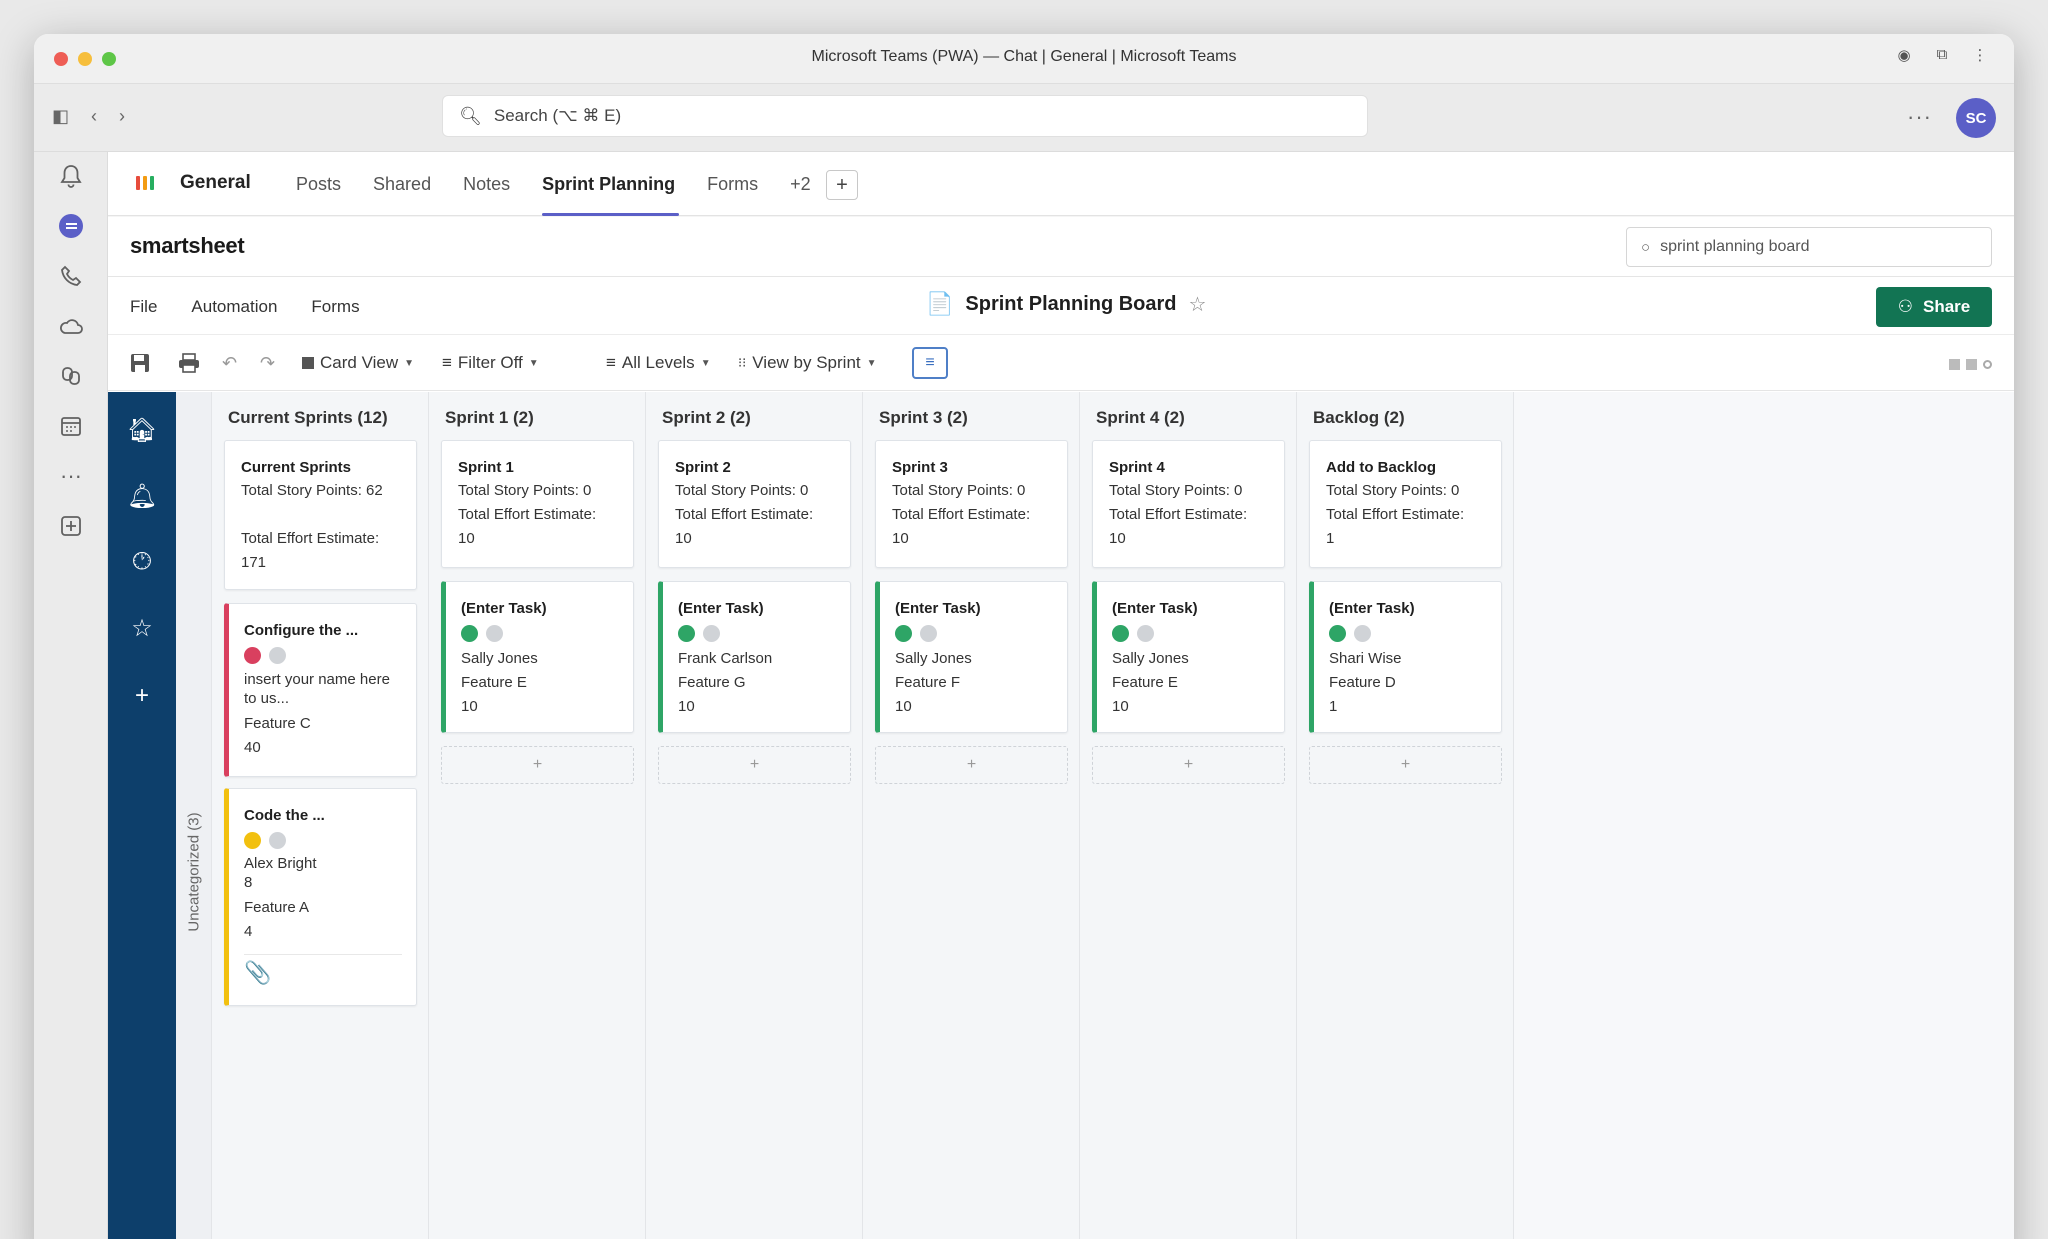 The width and height of the screenshot is (2048, 1239). I want to click on filter-dropdown: ≡ Filter Off ▼, so click(490, 363).